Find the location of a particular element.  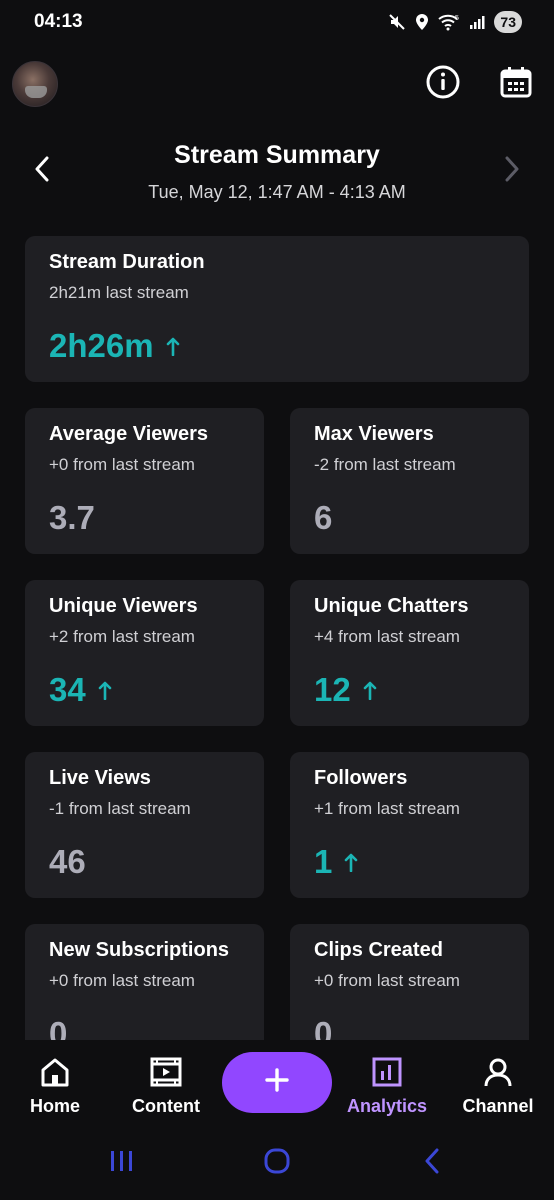

circle-home-icon is located at coordinates (277, 1163).